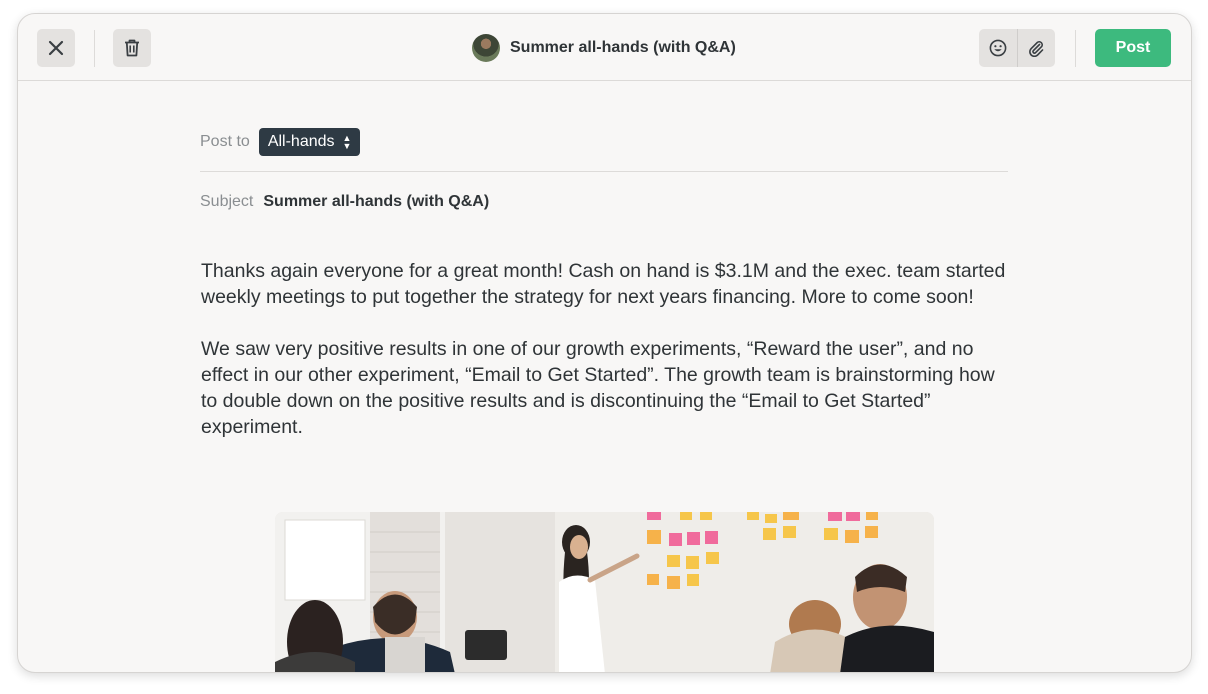  I want to click on insert-controls, so click(1017, 48).